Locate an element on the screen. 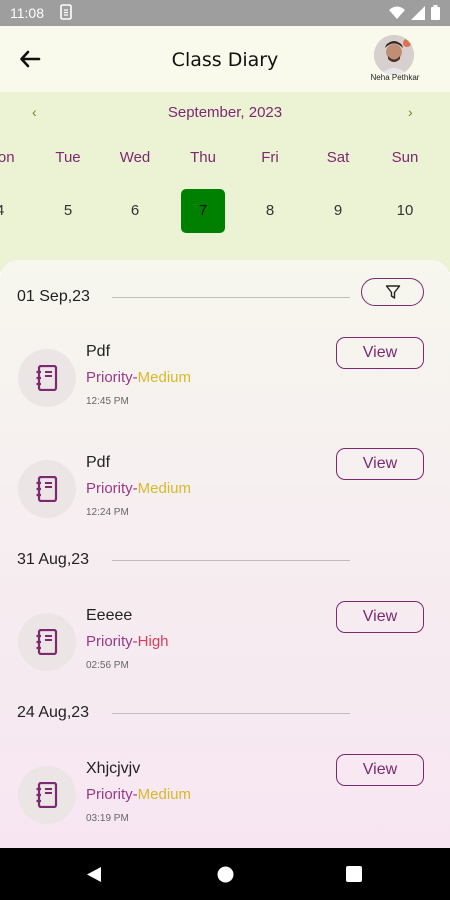  day-6: 6 is located at coordinates (135, 211).